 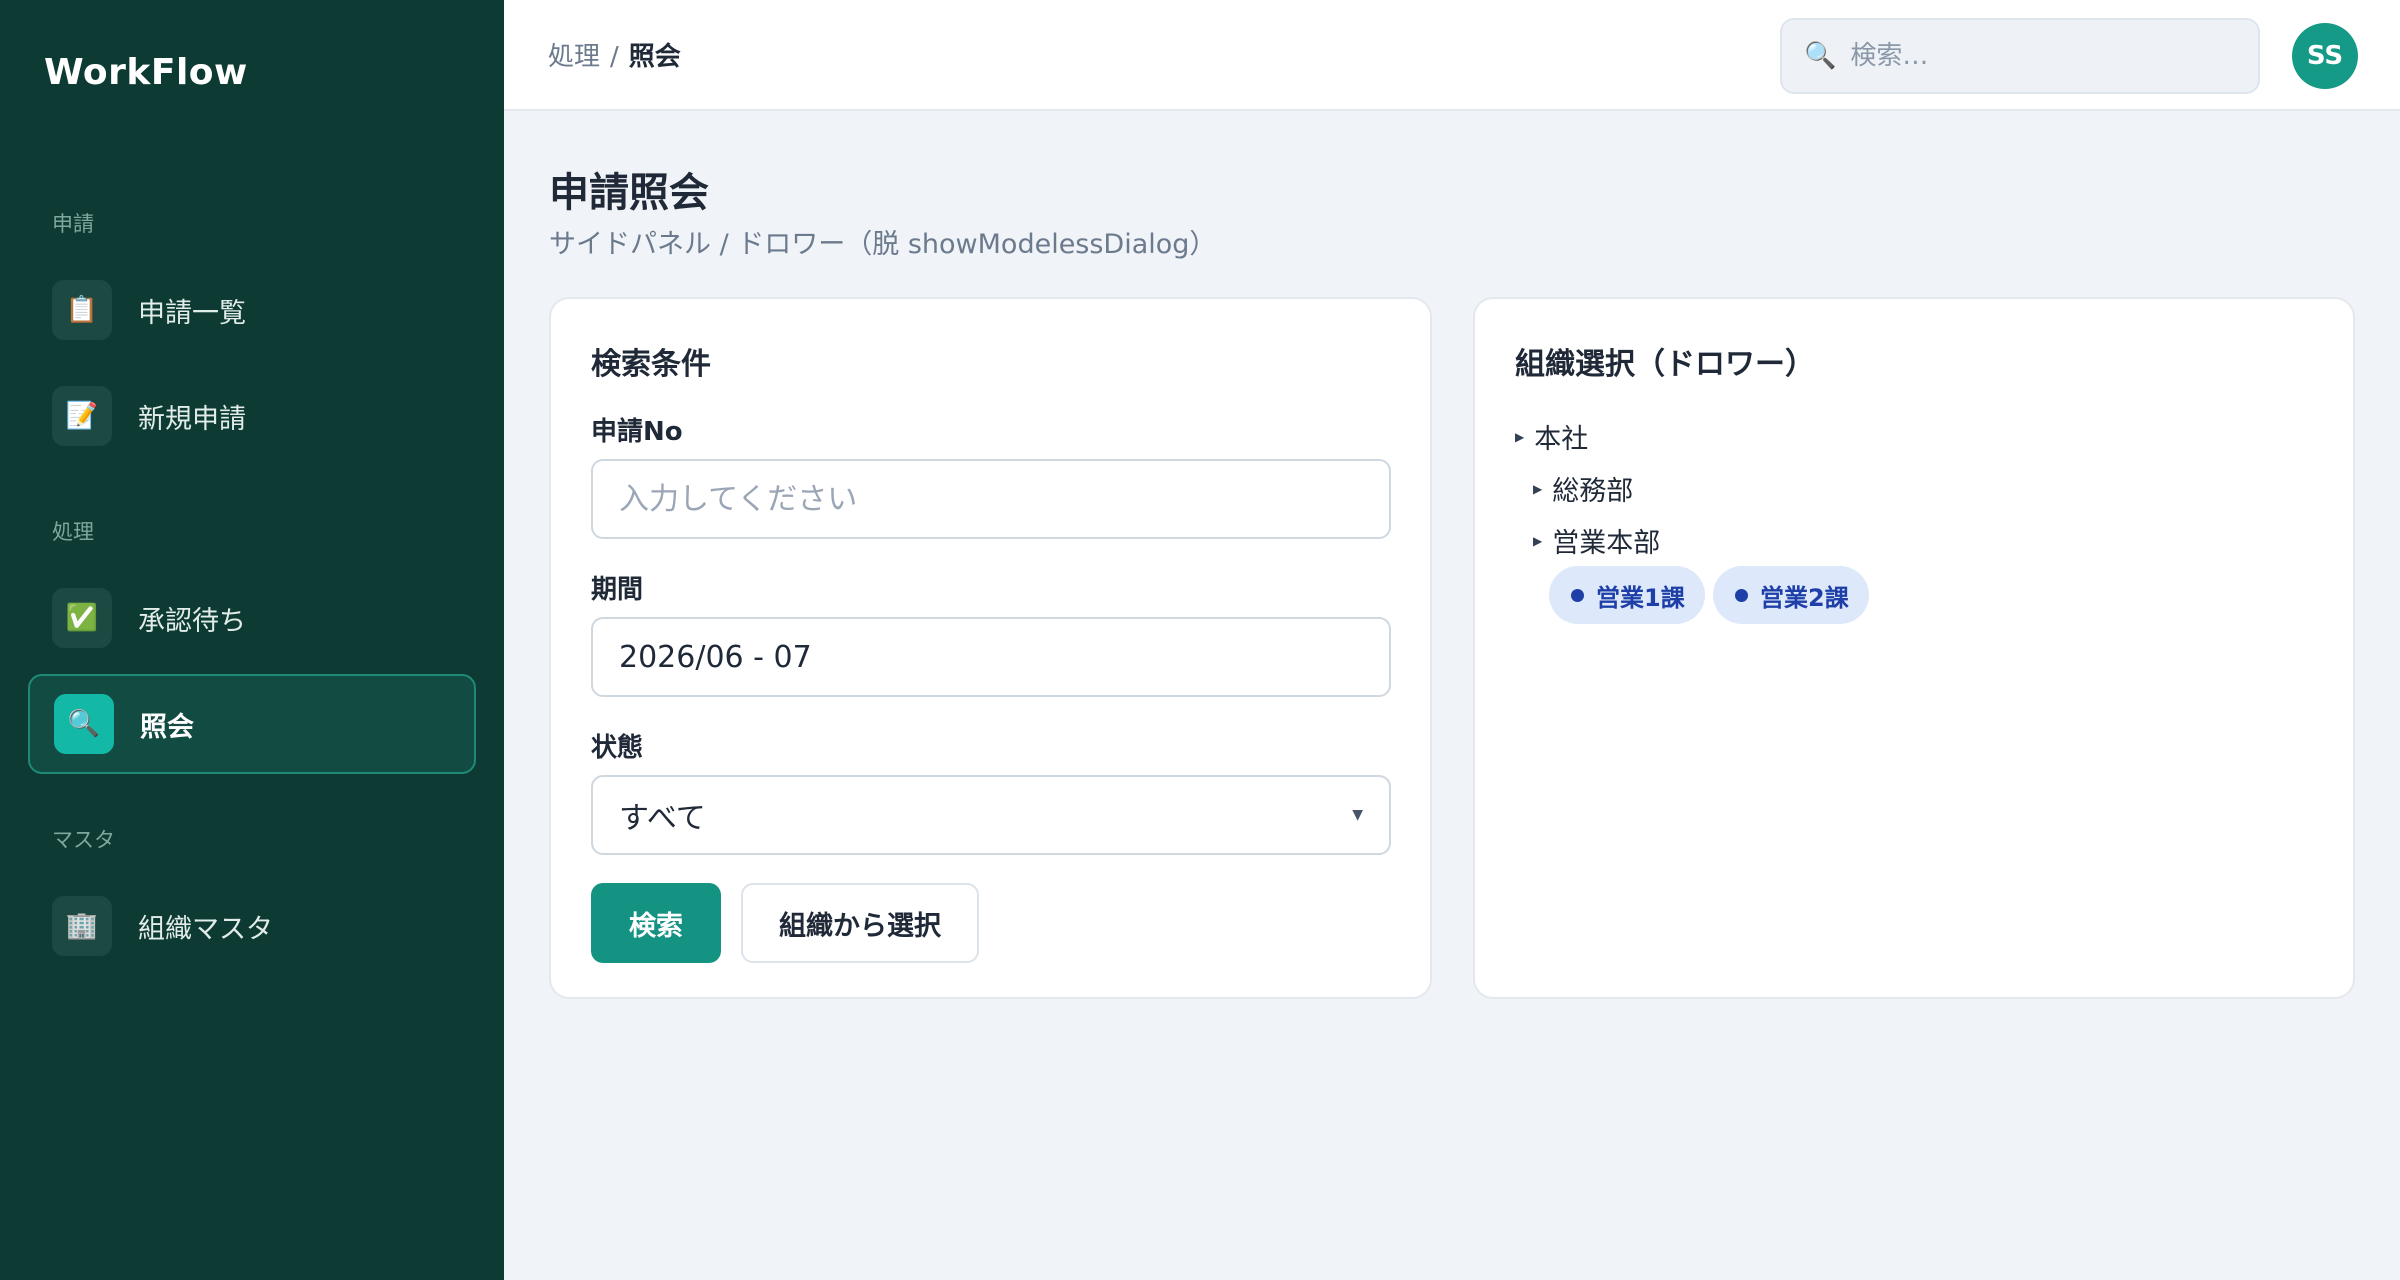 What do you see at coordinates (82, 926) in the screenshot?
I see `building-icon: 🏢` at bounding box center [82, 926].